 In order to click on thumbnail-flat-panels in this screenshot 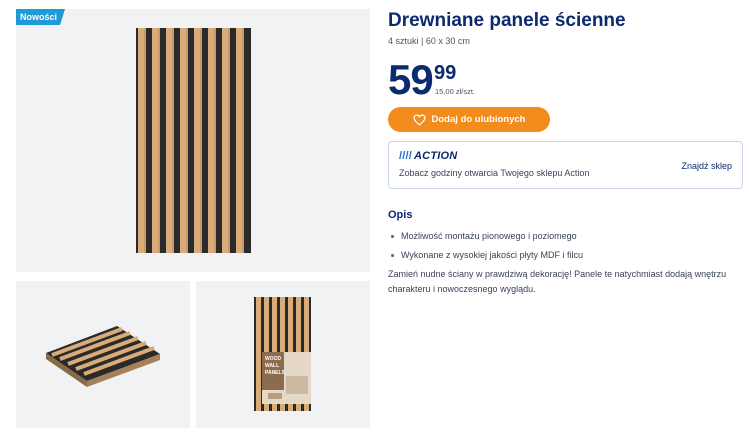, I will do `click(103, 354)`.